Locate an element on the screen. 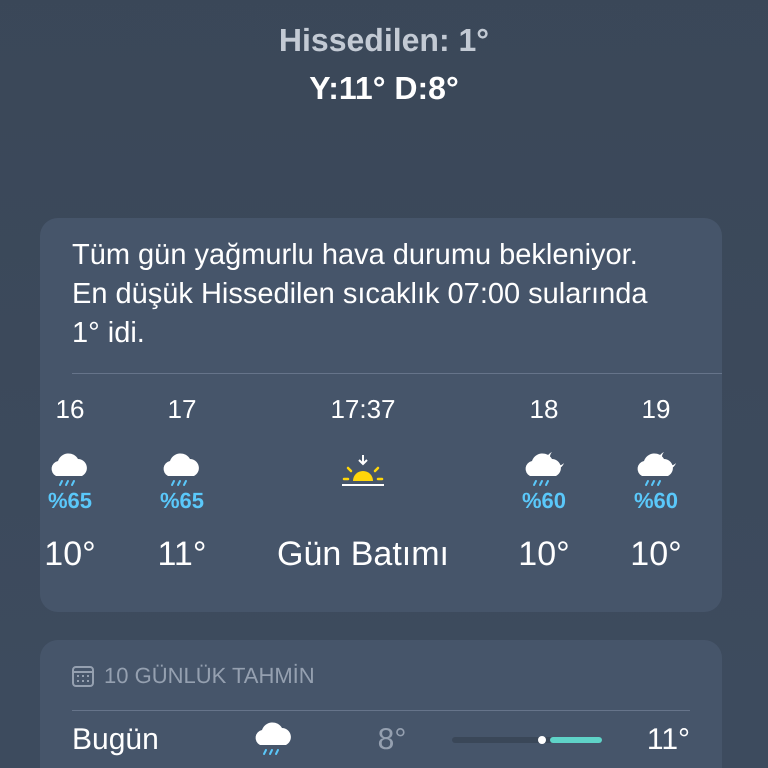 This screenshot has width=768, height=768. calendar-icon is located at coordinates (83, 676).